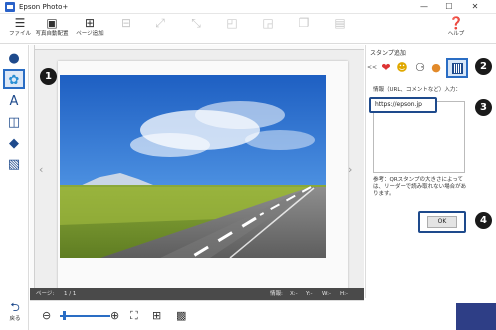 This screenshot has width=496, height=330. Describe the element at coordinates (309, 294) in the screenshot. I see `y-value: Y:-` at that location.